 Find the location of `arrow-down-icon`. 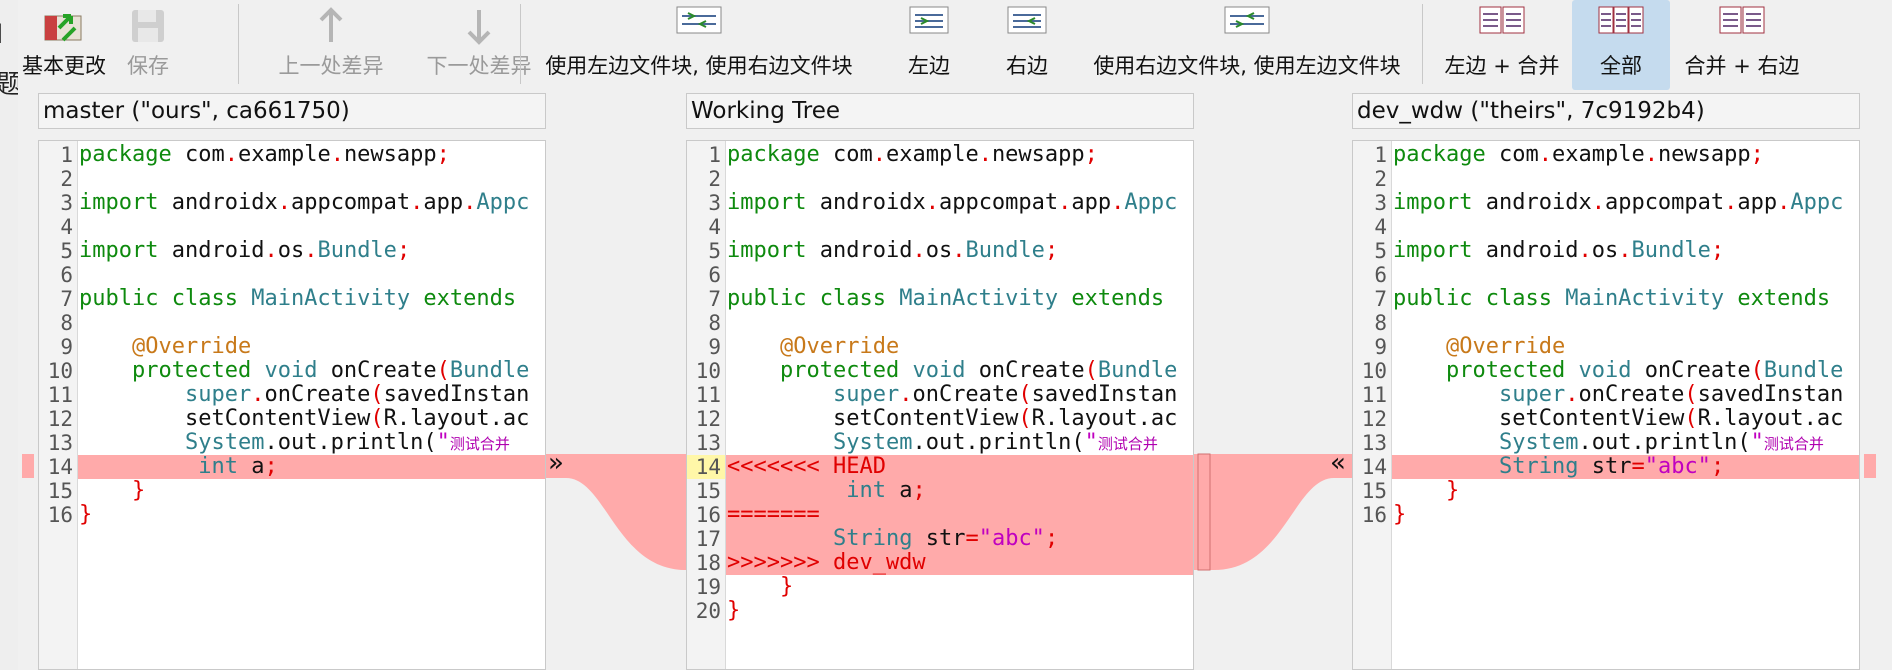

arrow-down-icon is located at coordinates (479, 27).